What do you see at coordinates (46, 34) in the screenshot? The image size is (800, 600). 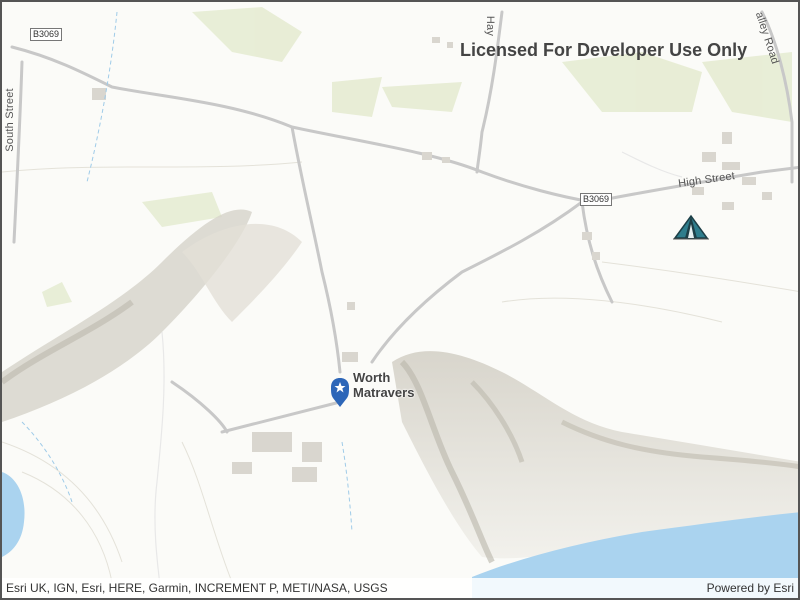 I see `road-shield-b3069-west: B3069` at bounding box center [46, 34].